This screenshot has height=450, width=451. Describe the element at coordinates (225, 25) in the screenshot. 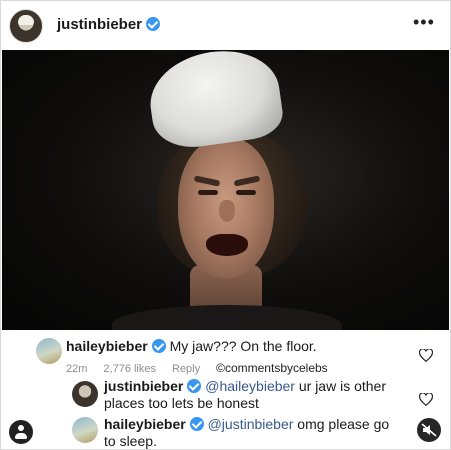

I see `post-header: justinbieber •••` at that location.